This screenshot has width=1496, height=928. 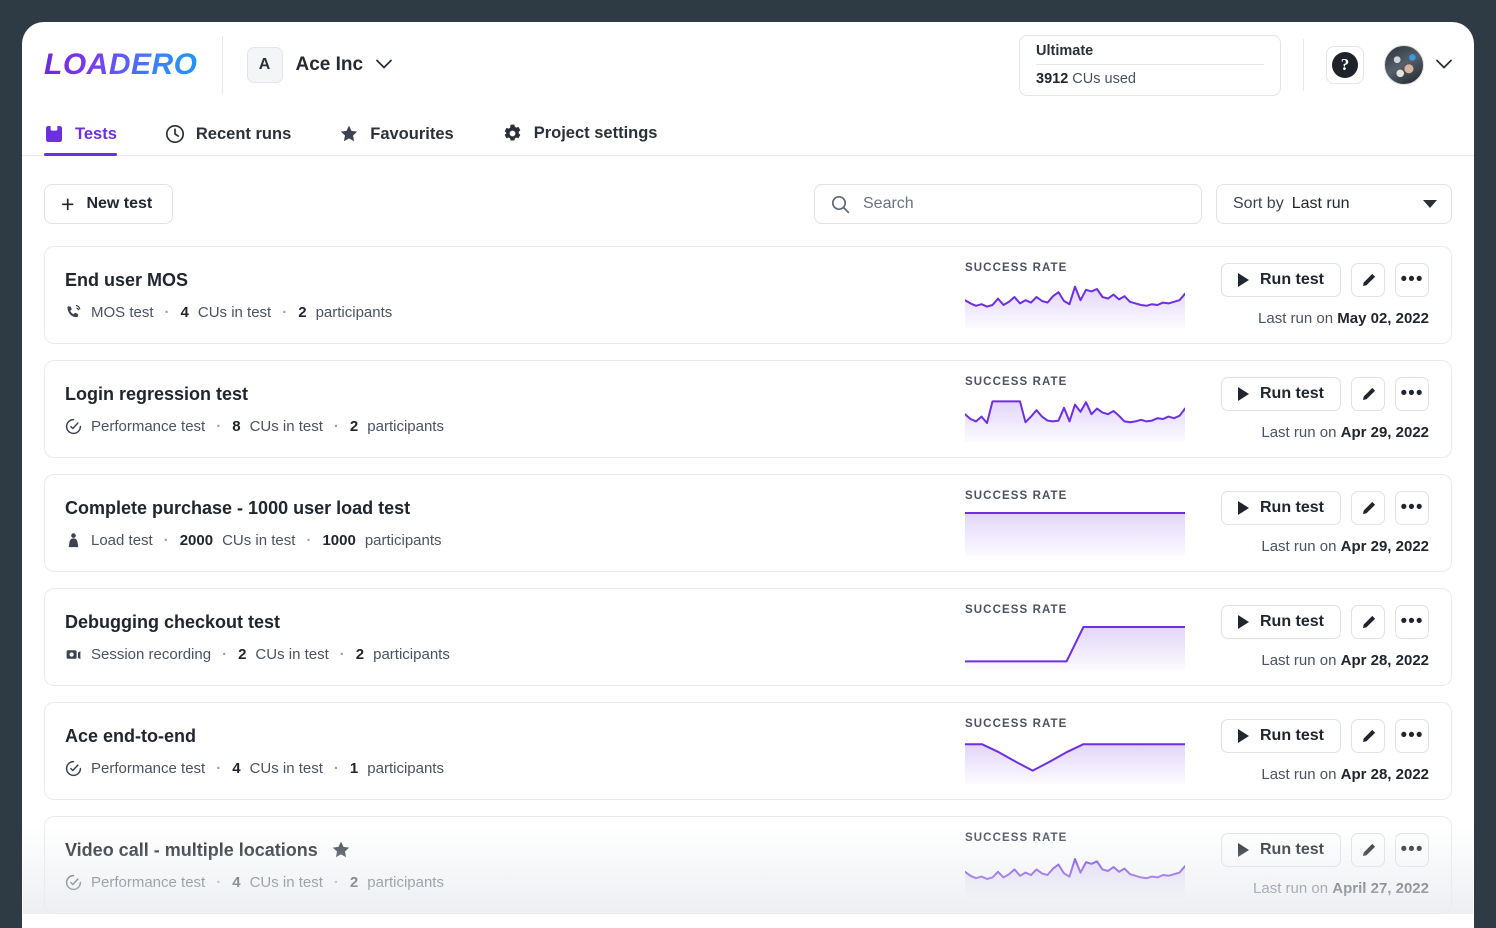 I want to click on last-run-text: Last run on April 27, 2022, so click(x=1341, y=888).